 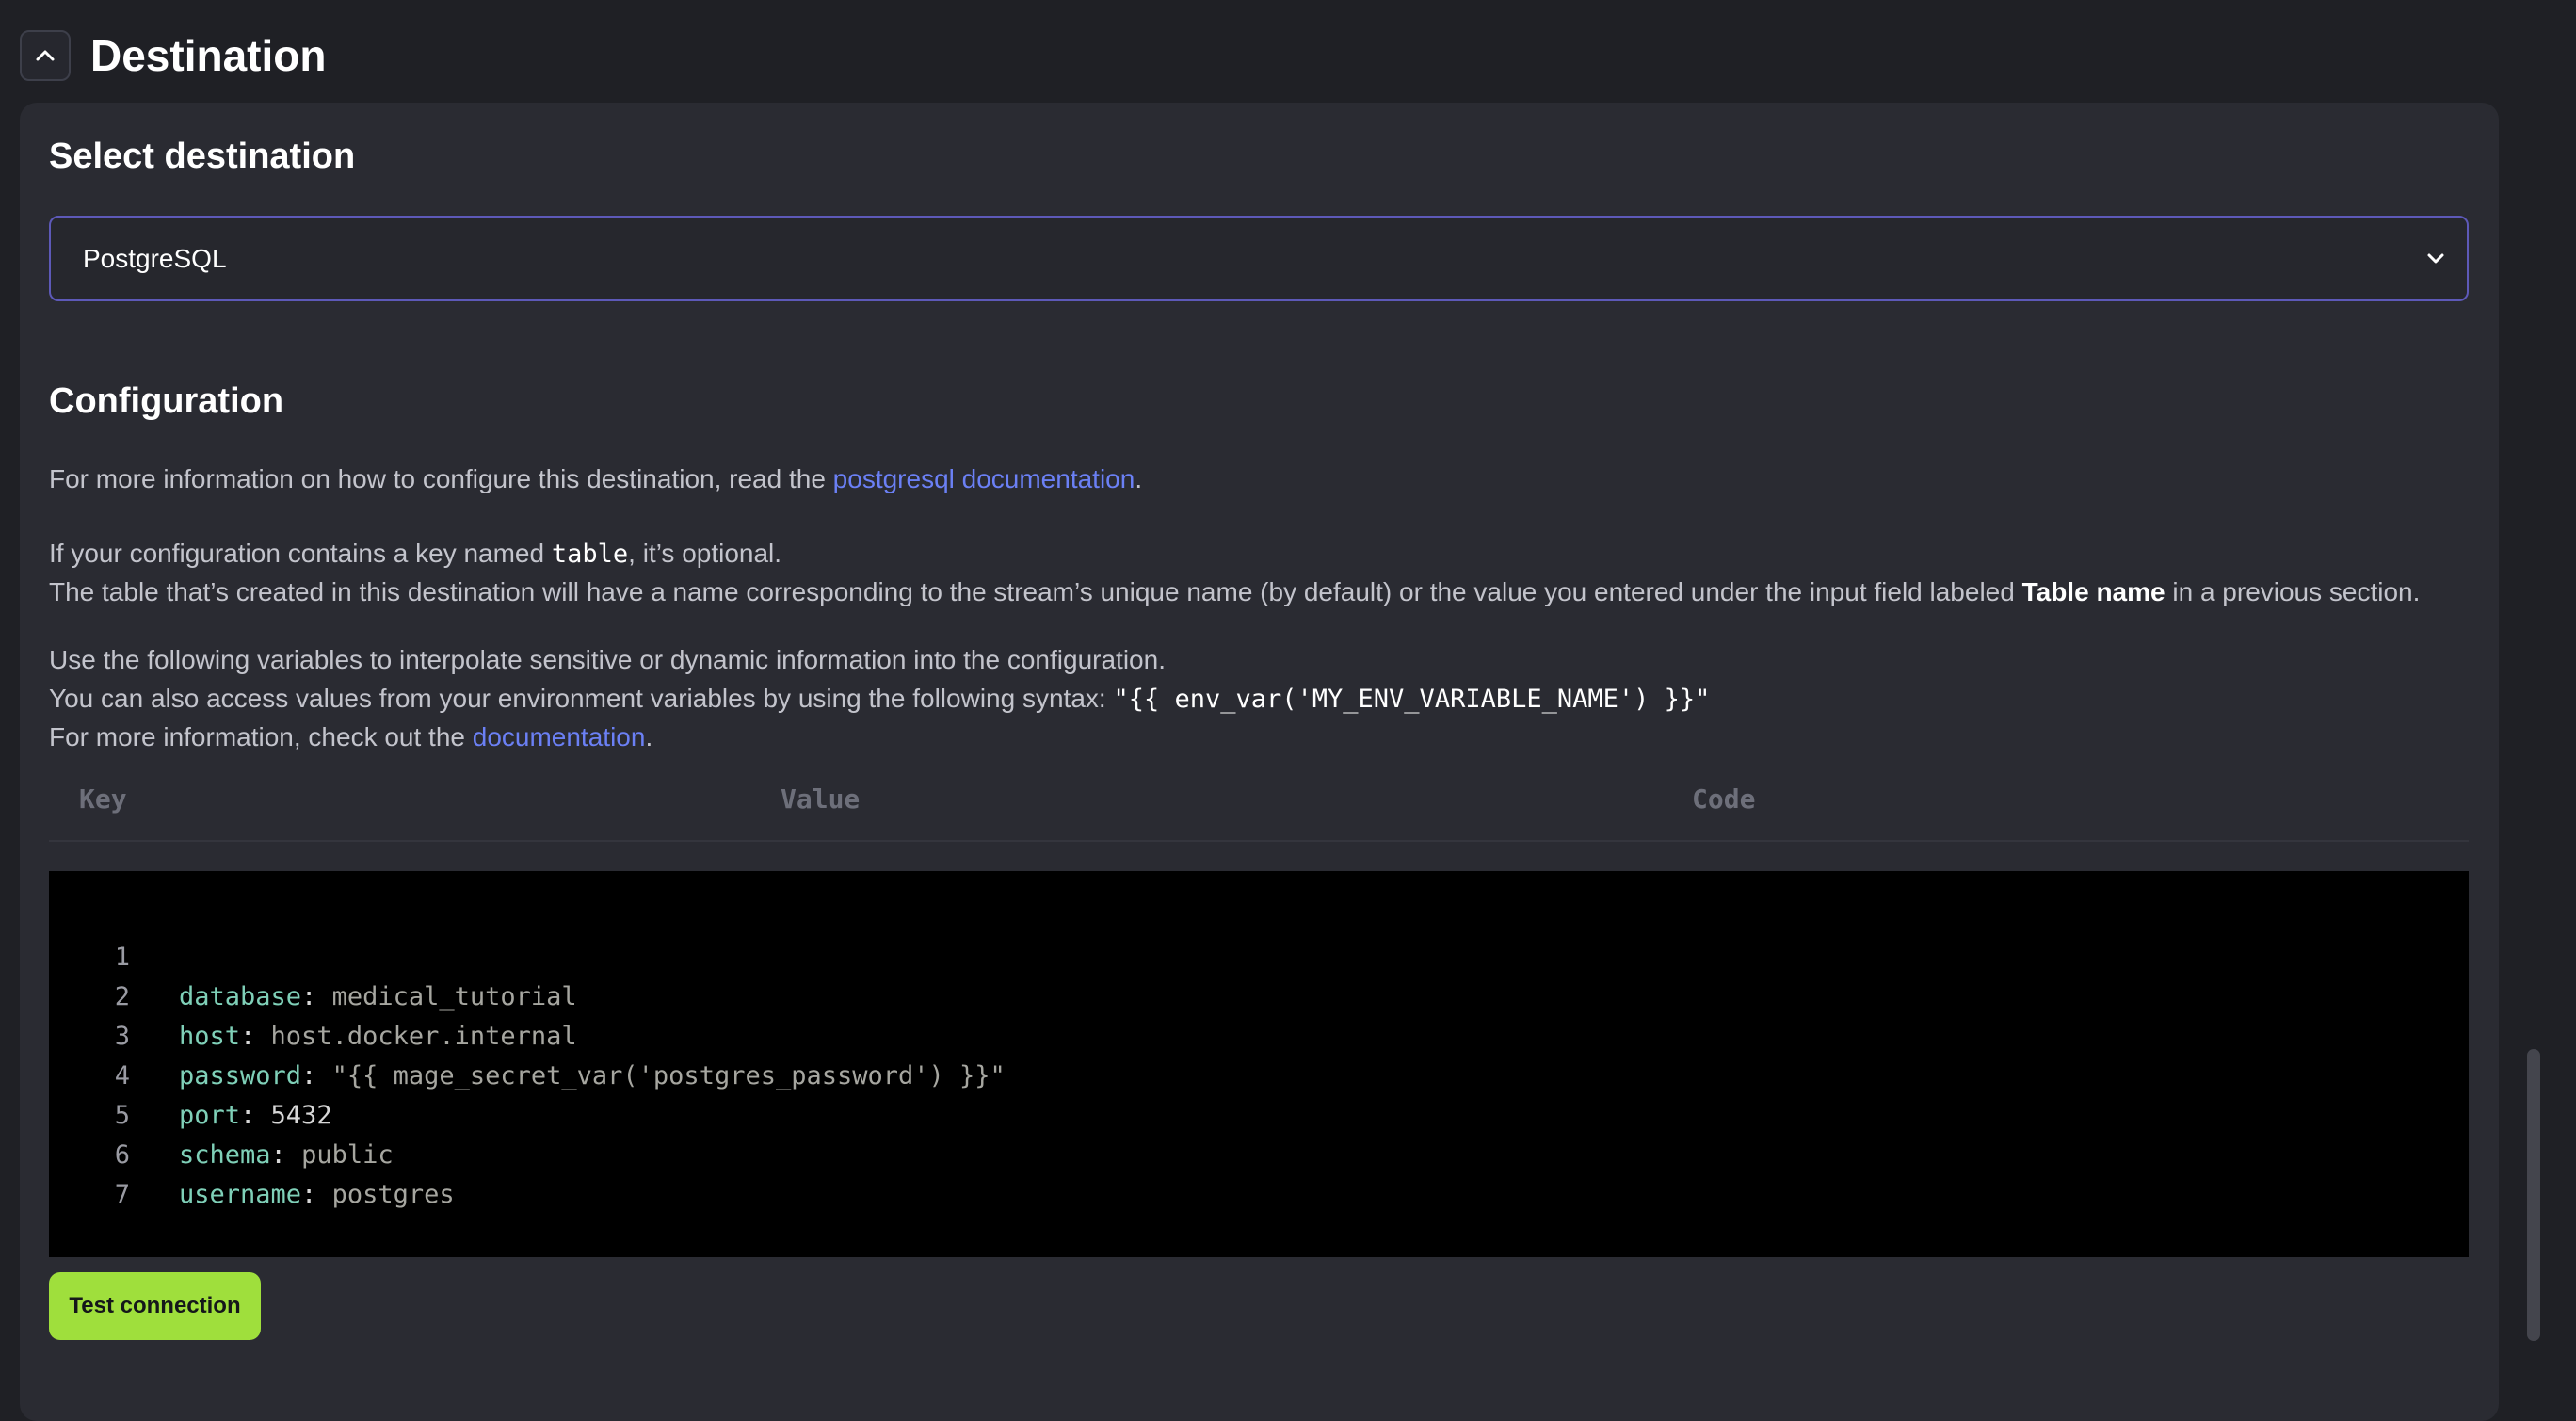 What do you see at coordinates (240, 1194) in the screenshot?
I see `yaml-key: username` at bounding box center [240, 1194].